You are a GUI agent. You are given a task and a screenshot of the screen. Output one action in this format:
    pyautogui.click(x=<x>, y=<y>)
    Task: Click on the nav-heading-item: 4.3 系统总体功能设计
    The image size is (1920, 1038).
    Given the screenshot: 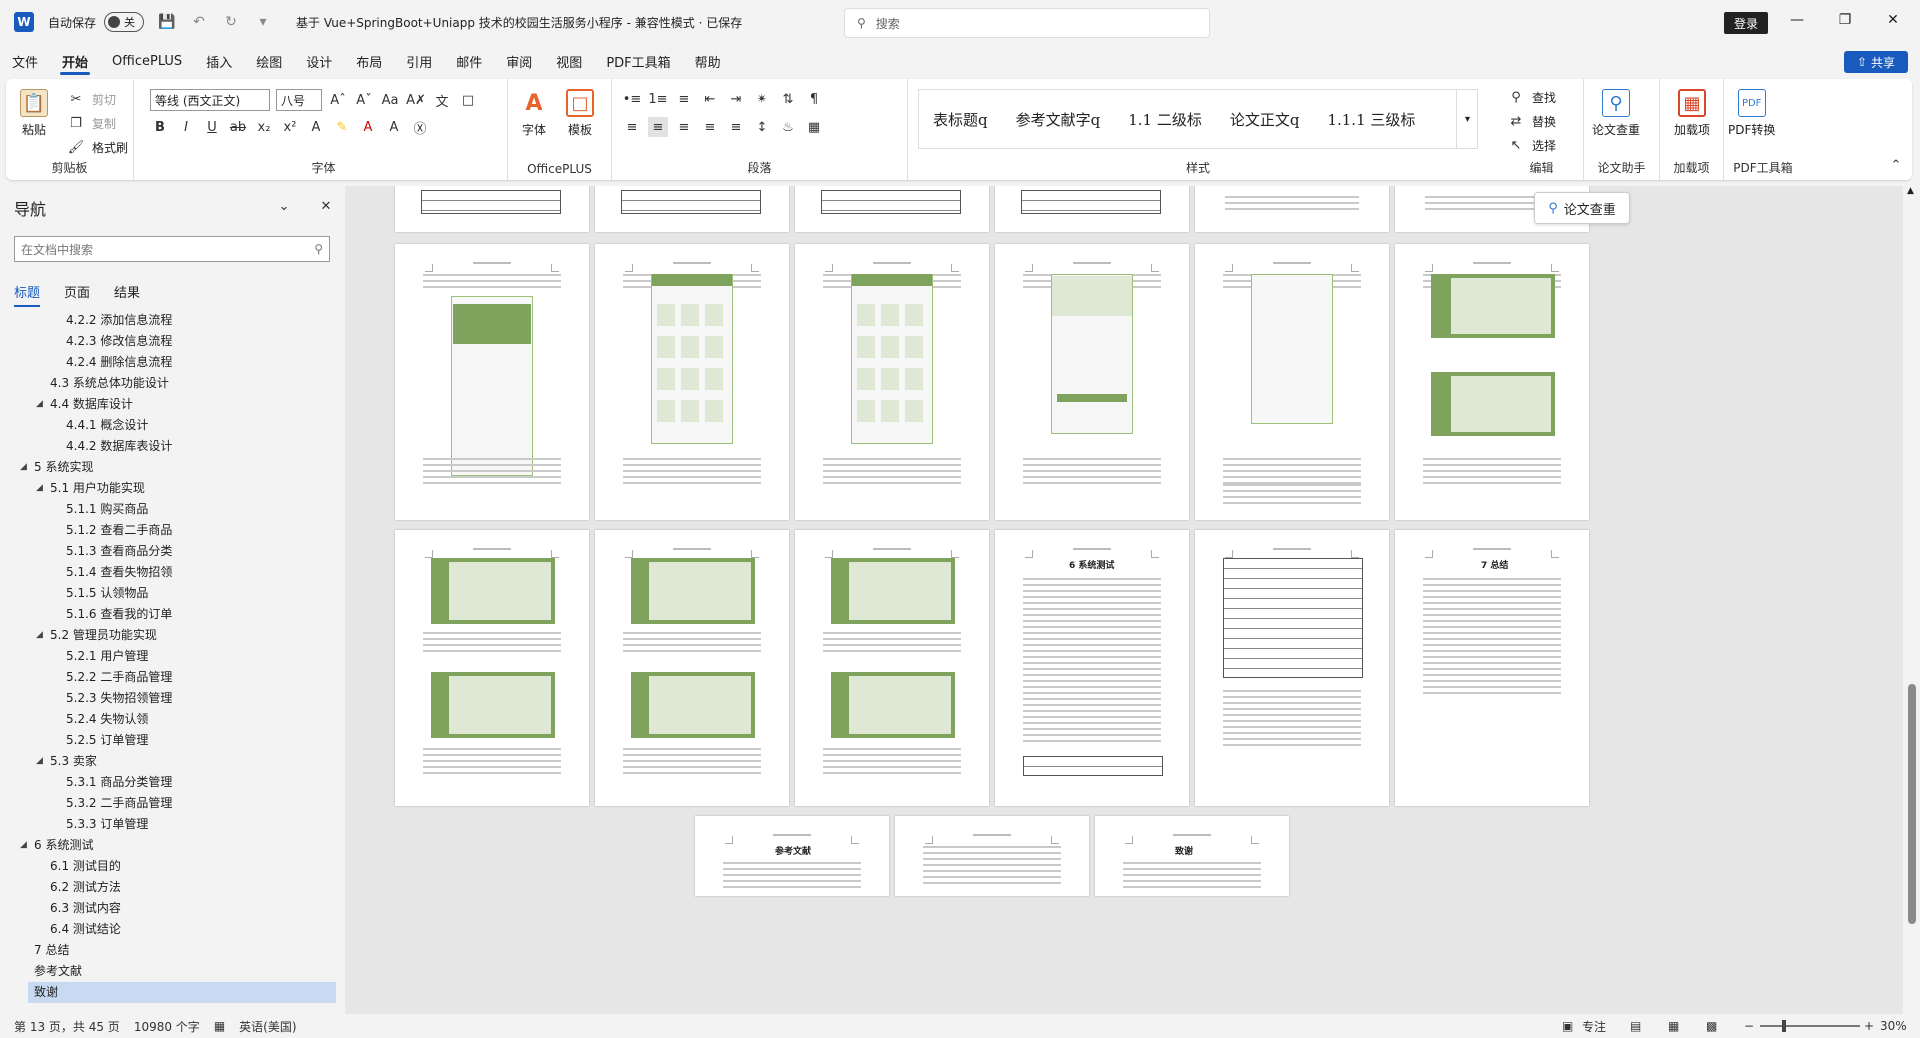 What is the action you would take?
    pyautogui.click(x=170, y=383)
    